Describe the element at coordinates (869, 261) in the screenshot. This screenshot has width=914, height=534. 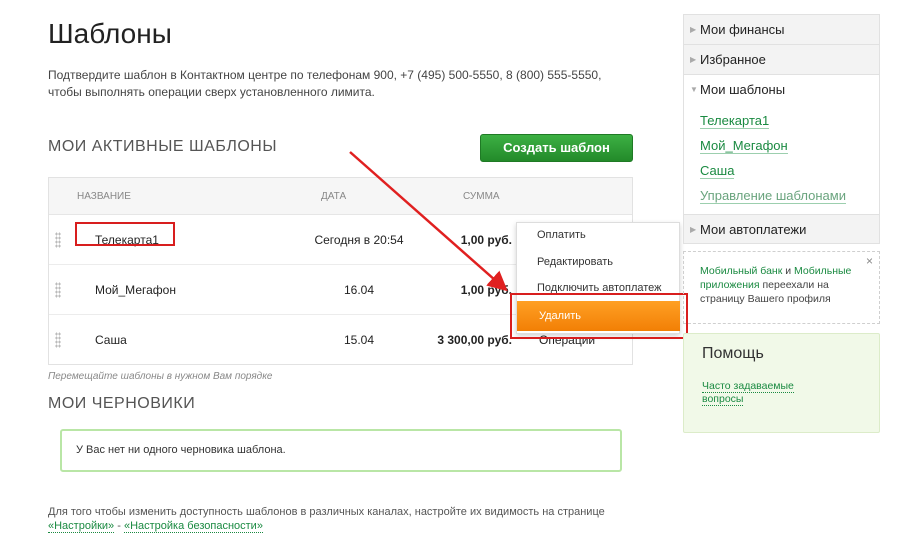
I see `close-icon: ×` at that location.